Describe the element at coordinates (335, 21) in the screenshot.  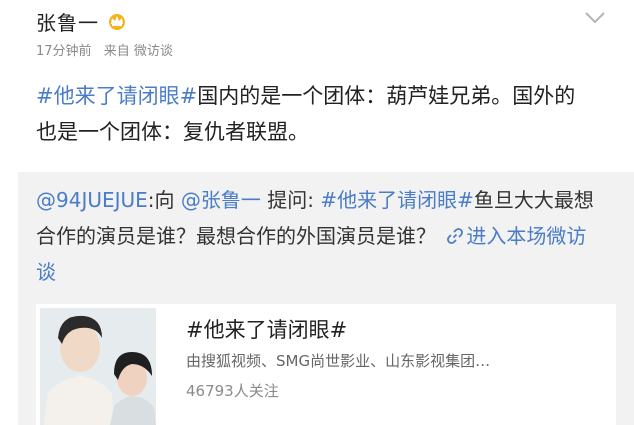
I see `author-row: 张鲁一` at that location.